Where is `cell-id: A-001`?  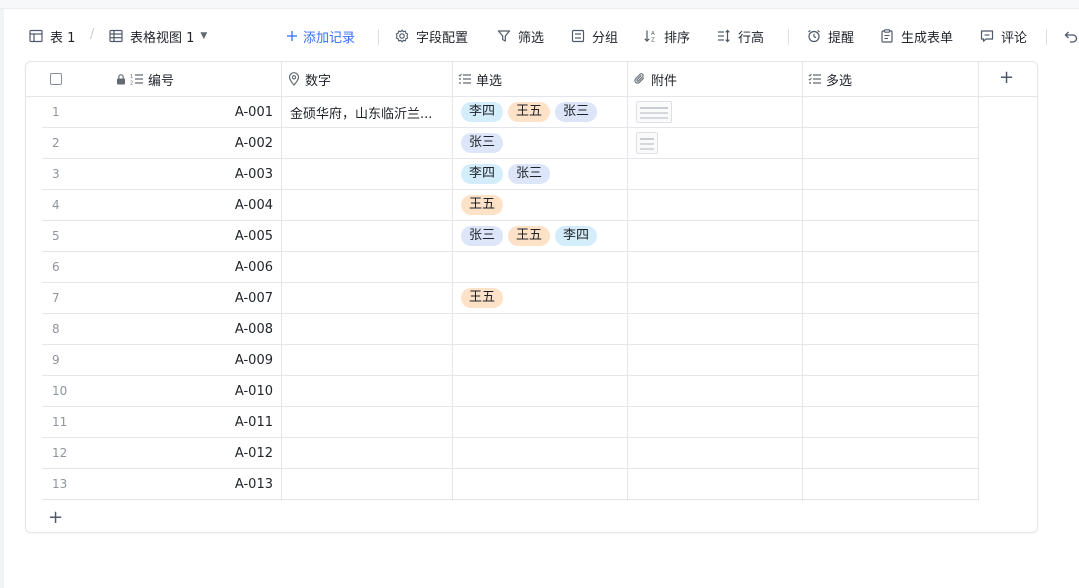
cell-id: A-001 is located at coordinates (191, 112).